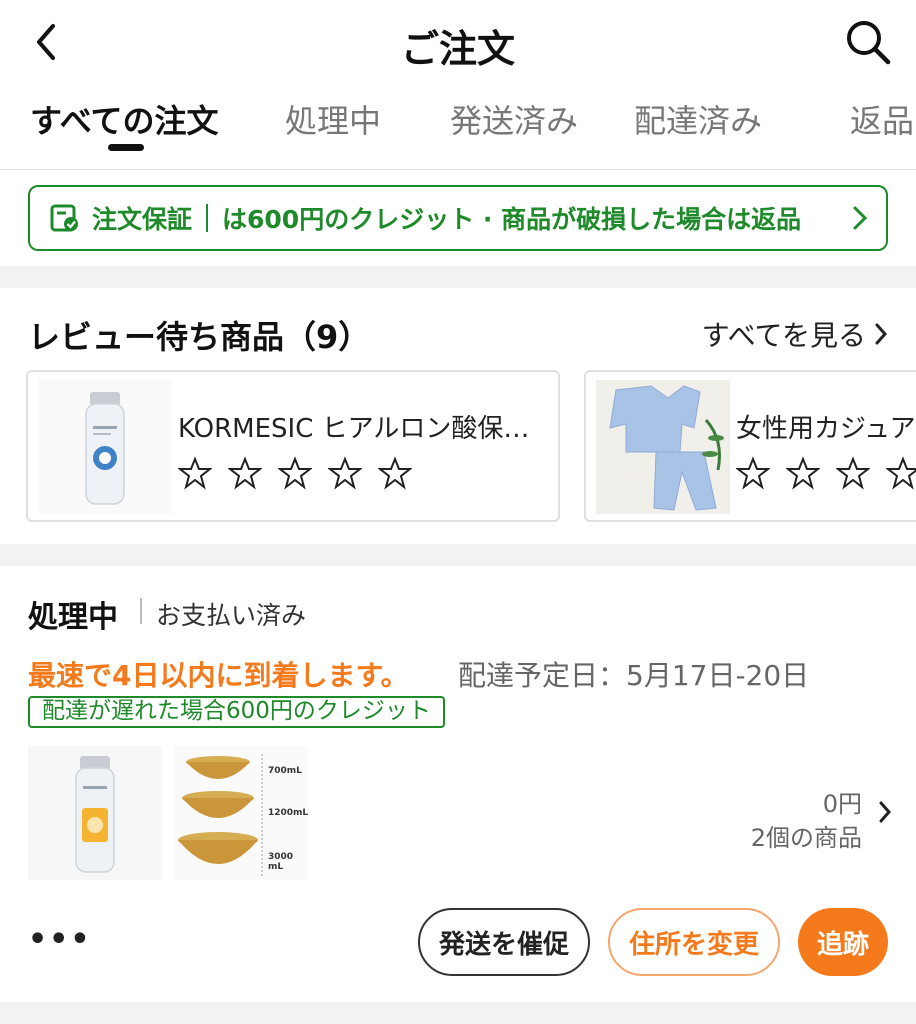  I want to click on tab-returns: 返品, so click(882, 119).